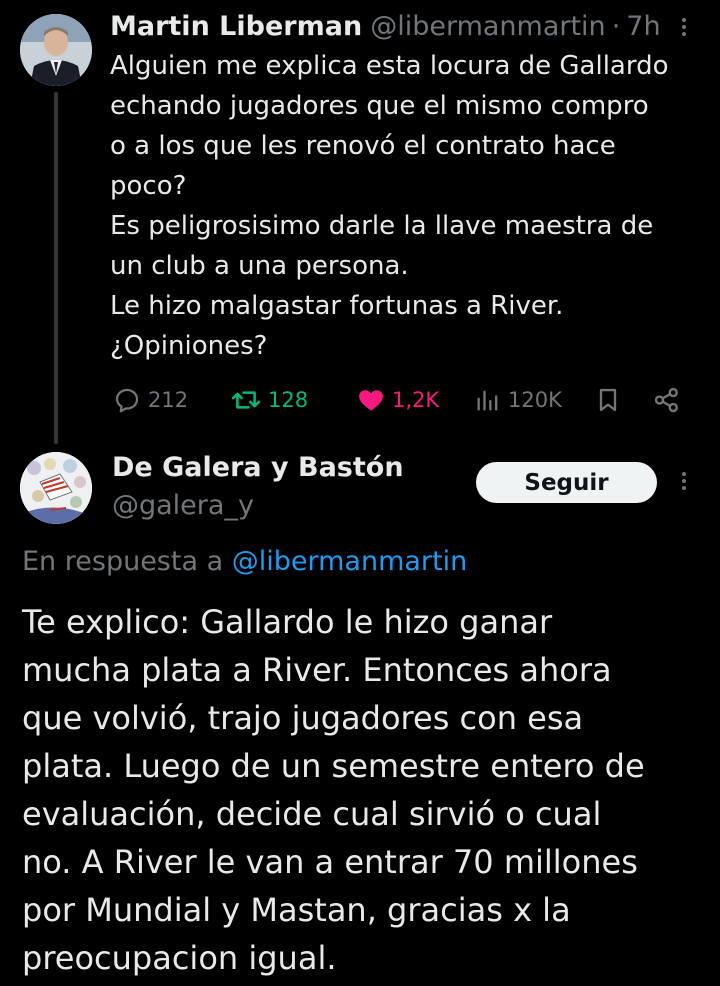 This screenshot has width=720, height=986. What do you see at coordinates (236, 26) in the screenshot?
I see `author-name: Martin Liberman` at bounding box center [236, 26].